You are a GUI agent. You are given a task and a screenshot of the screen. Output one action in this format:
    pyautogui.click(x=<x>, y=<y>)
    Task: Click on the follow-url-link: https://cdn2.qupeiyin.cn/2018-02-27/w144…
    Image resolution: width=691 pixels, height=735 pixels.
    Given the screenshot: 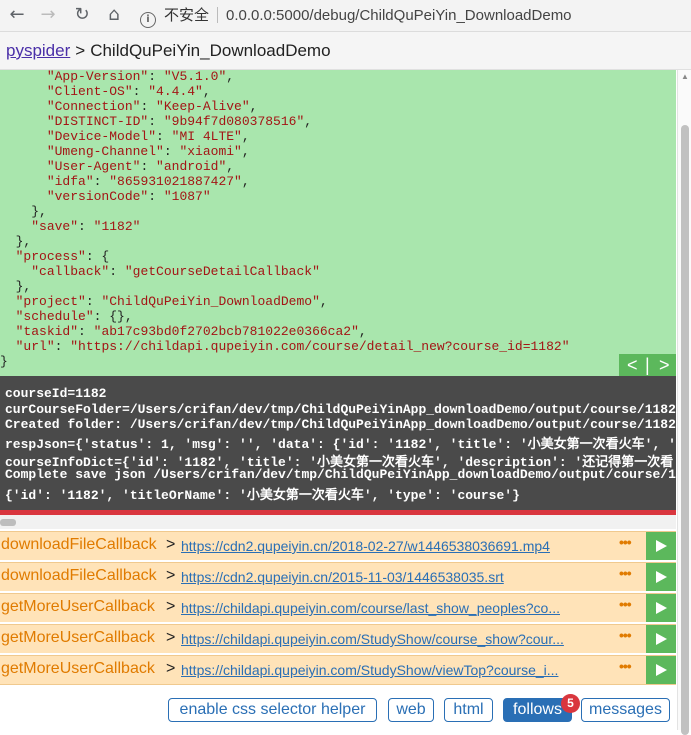 What is the action you would take?
    pyautogui.click(x=397, y=546)
    